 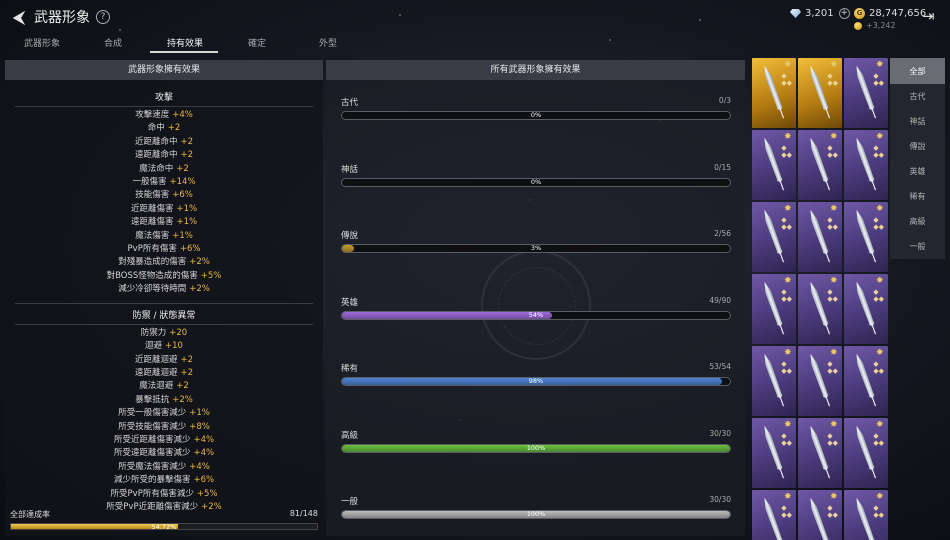 I want to click on total-percent: 54.72%, so click(x=164, y=527).